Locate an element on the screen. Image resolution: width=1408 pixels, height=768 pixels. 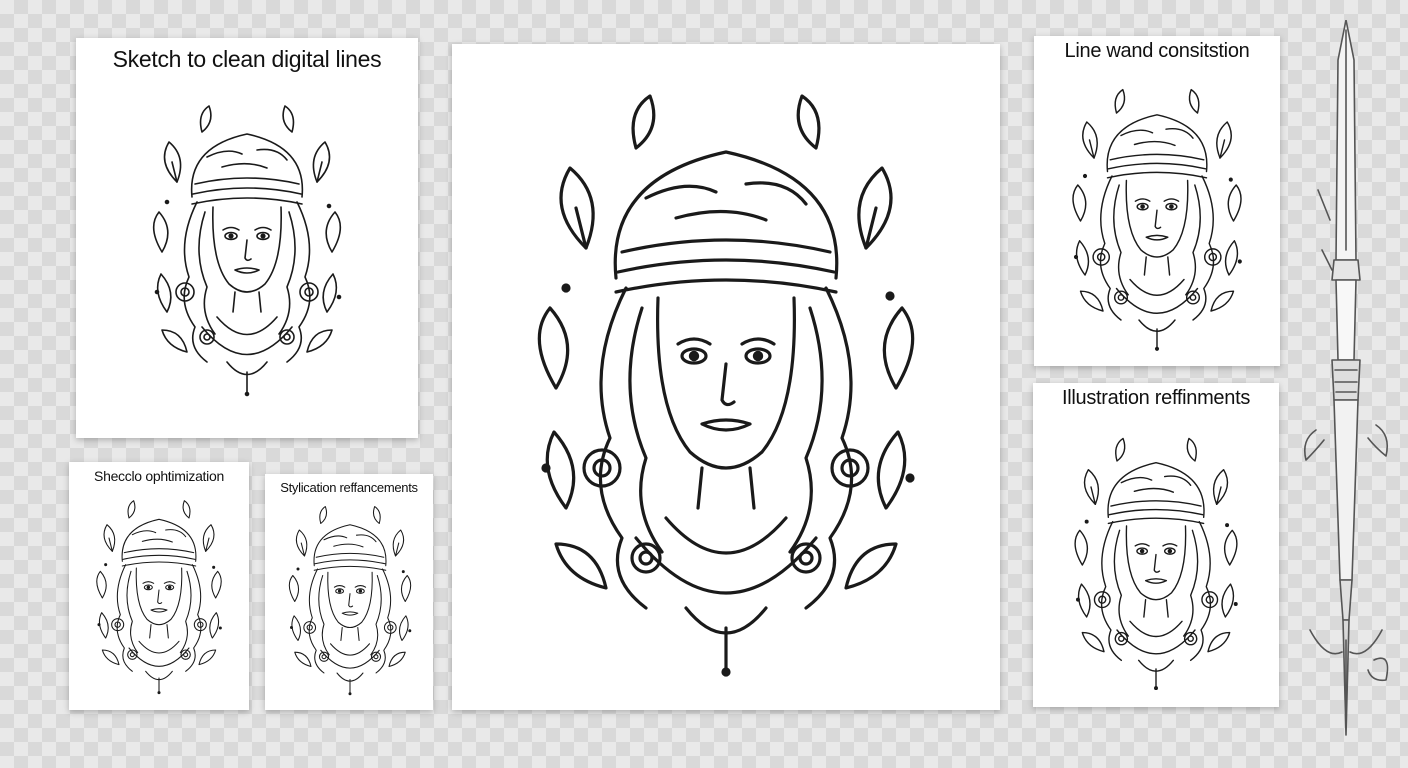
panel-title: Illustration reffinments is located at coordinates (1156, 398).